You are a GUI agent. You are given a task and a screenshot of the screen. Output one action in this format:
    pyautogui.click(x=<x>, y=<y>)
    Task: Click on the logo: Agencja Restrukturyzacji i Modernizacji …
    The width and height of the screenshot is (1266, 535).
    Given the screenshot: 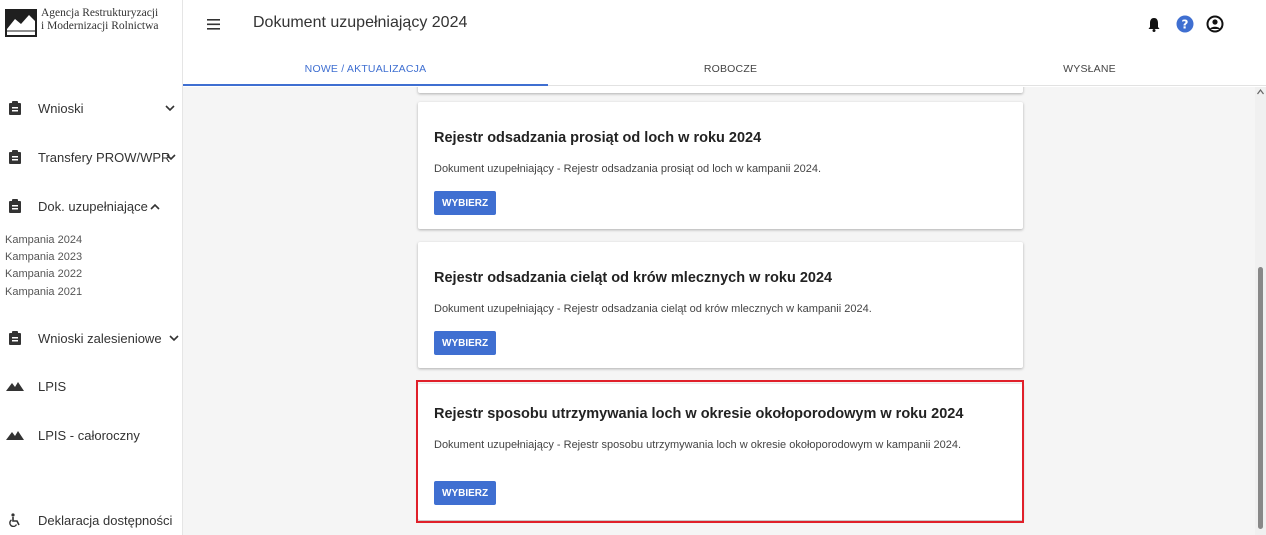 What is the action you would take?
    pyautogui.click(x=91, y=42)
    